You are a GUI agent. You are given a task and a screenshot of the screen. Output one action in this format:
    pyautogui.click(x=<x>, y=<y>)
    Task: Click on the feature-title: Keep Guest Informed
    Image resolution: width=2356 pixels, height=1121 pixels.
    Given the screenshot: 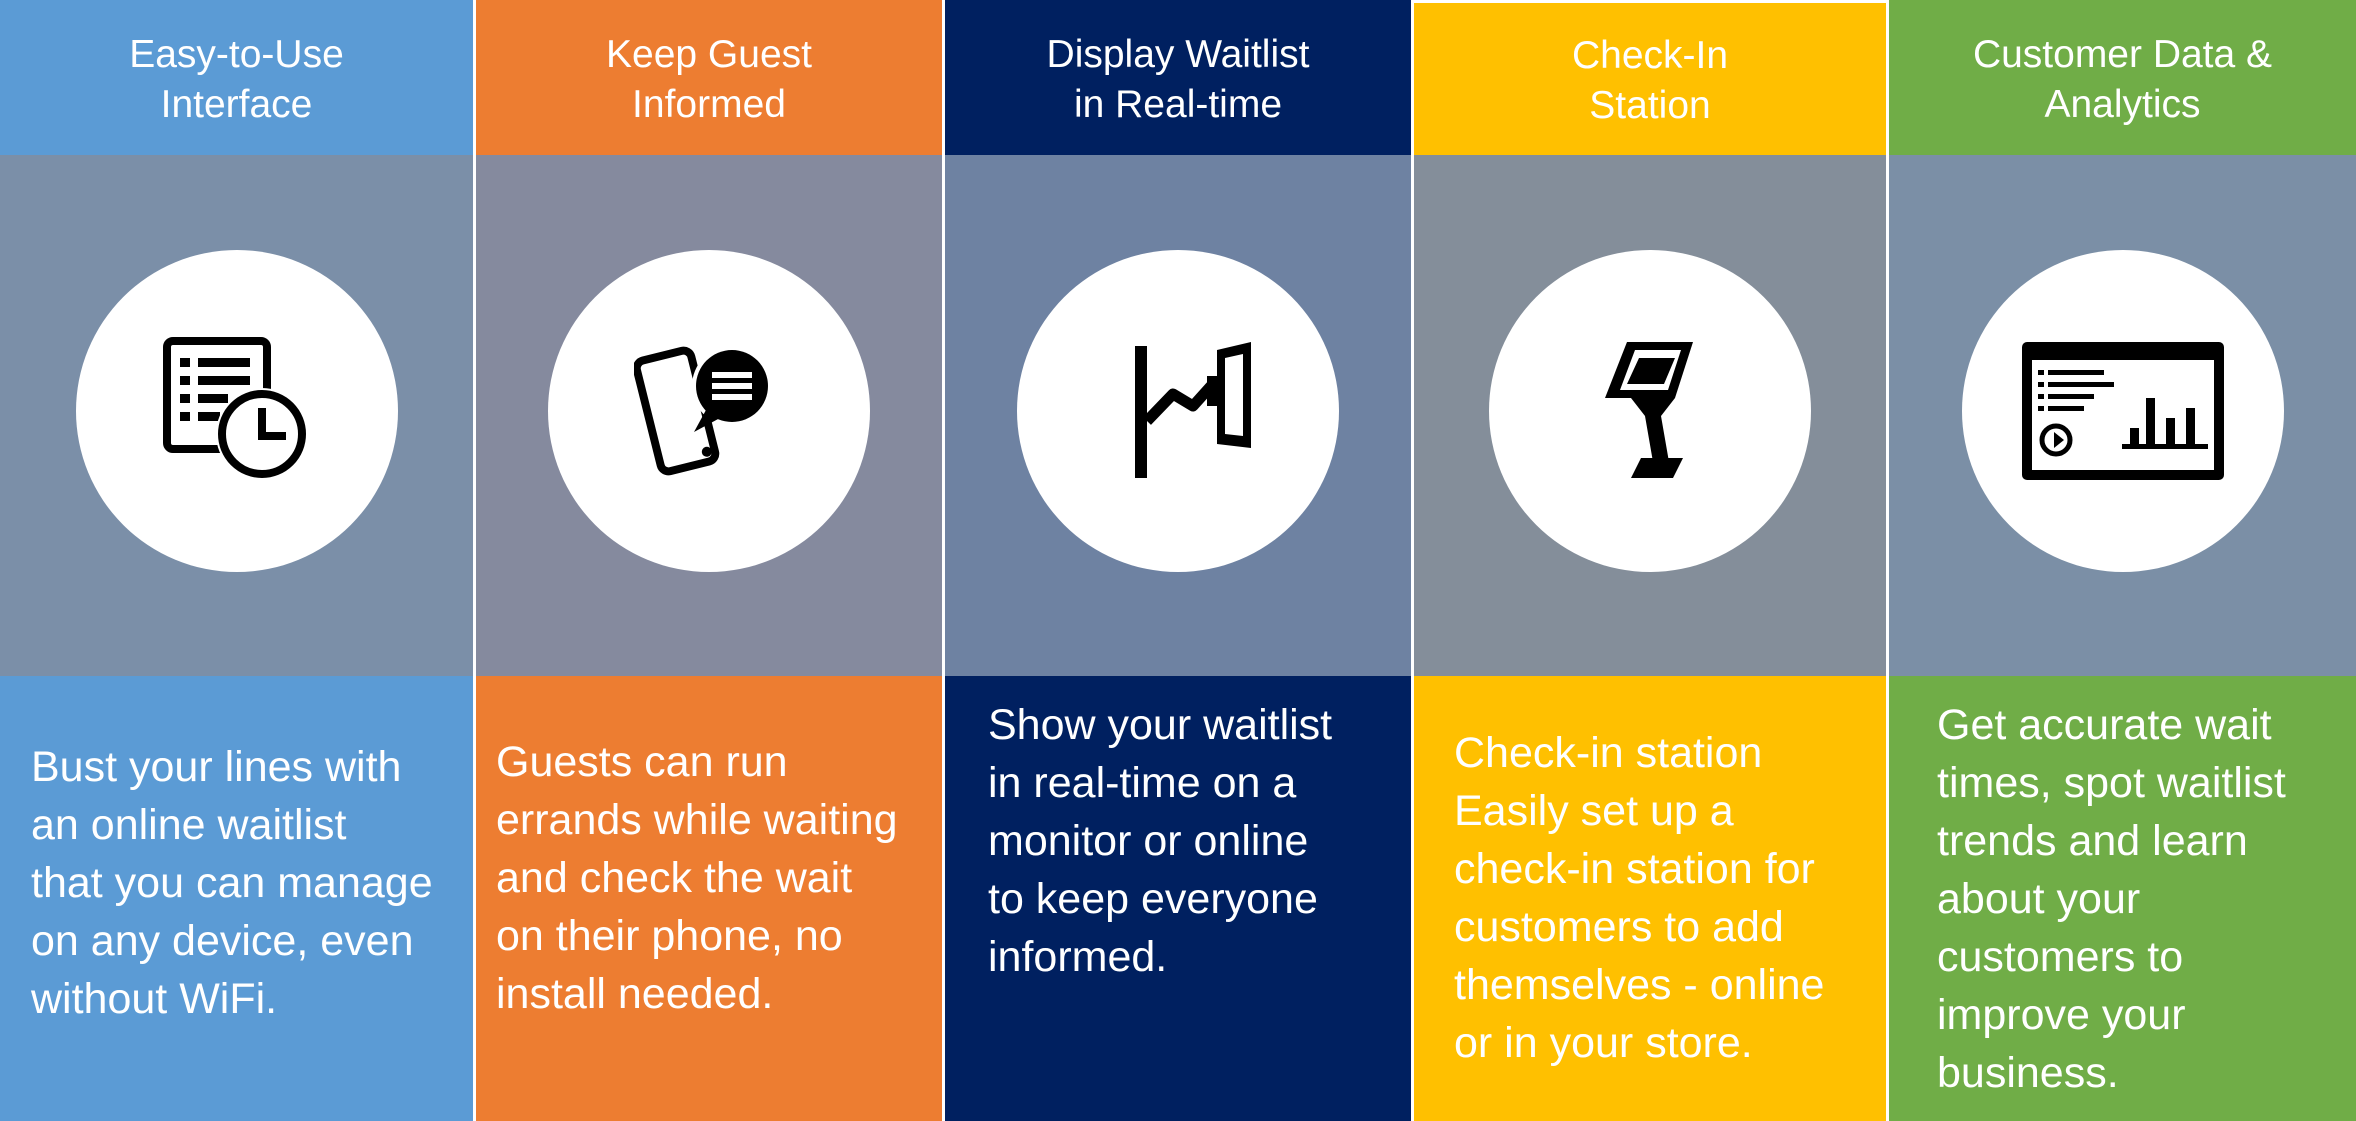 What is the action you would take?
    pyautogui.click(x=709, y=77)
    